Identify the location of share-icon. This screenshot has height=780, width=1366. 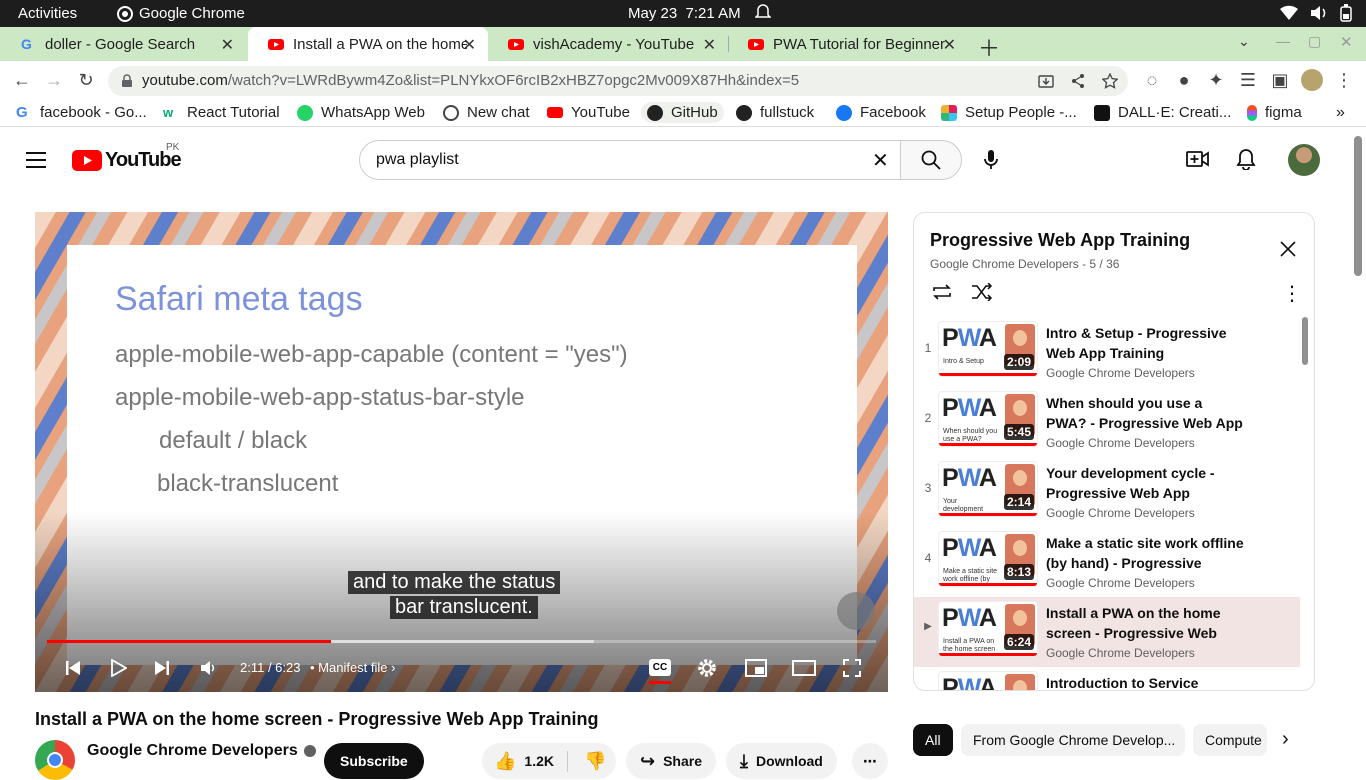
(1078, 81).